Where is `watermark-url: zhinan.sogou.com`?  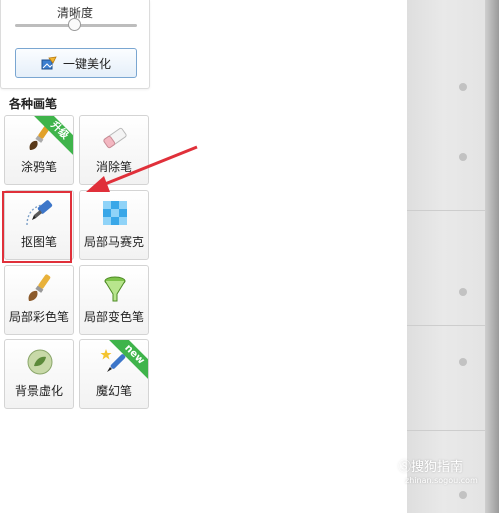
watermark-url: zhinan.sogou.com is located at coordinates (441, 480).